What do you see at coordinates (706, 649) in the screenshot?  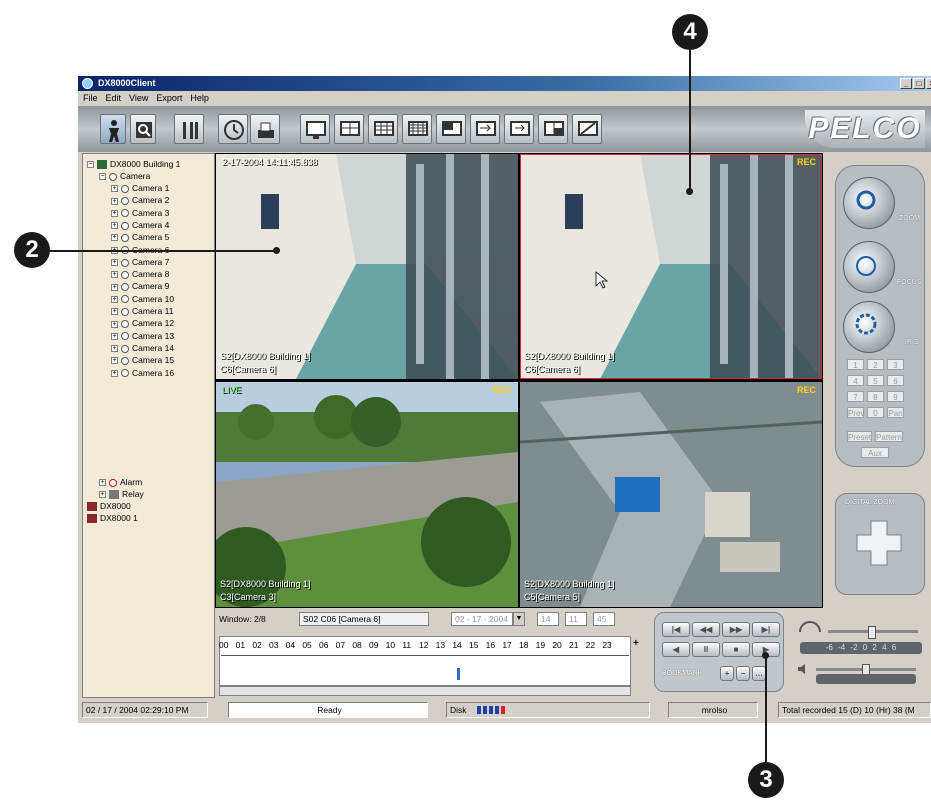 I see `pause-button: II` at bounding box center [706, 649].